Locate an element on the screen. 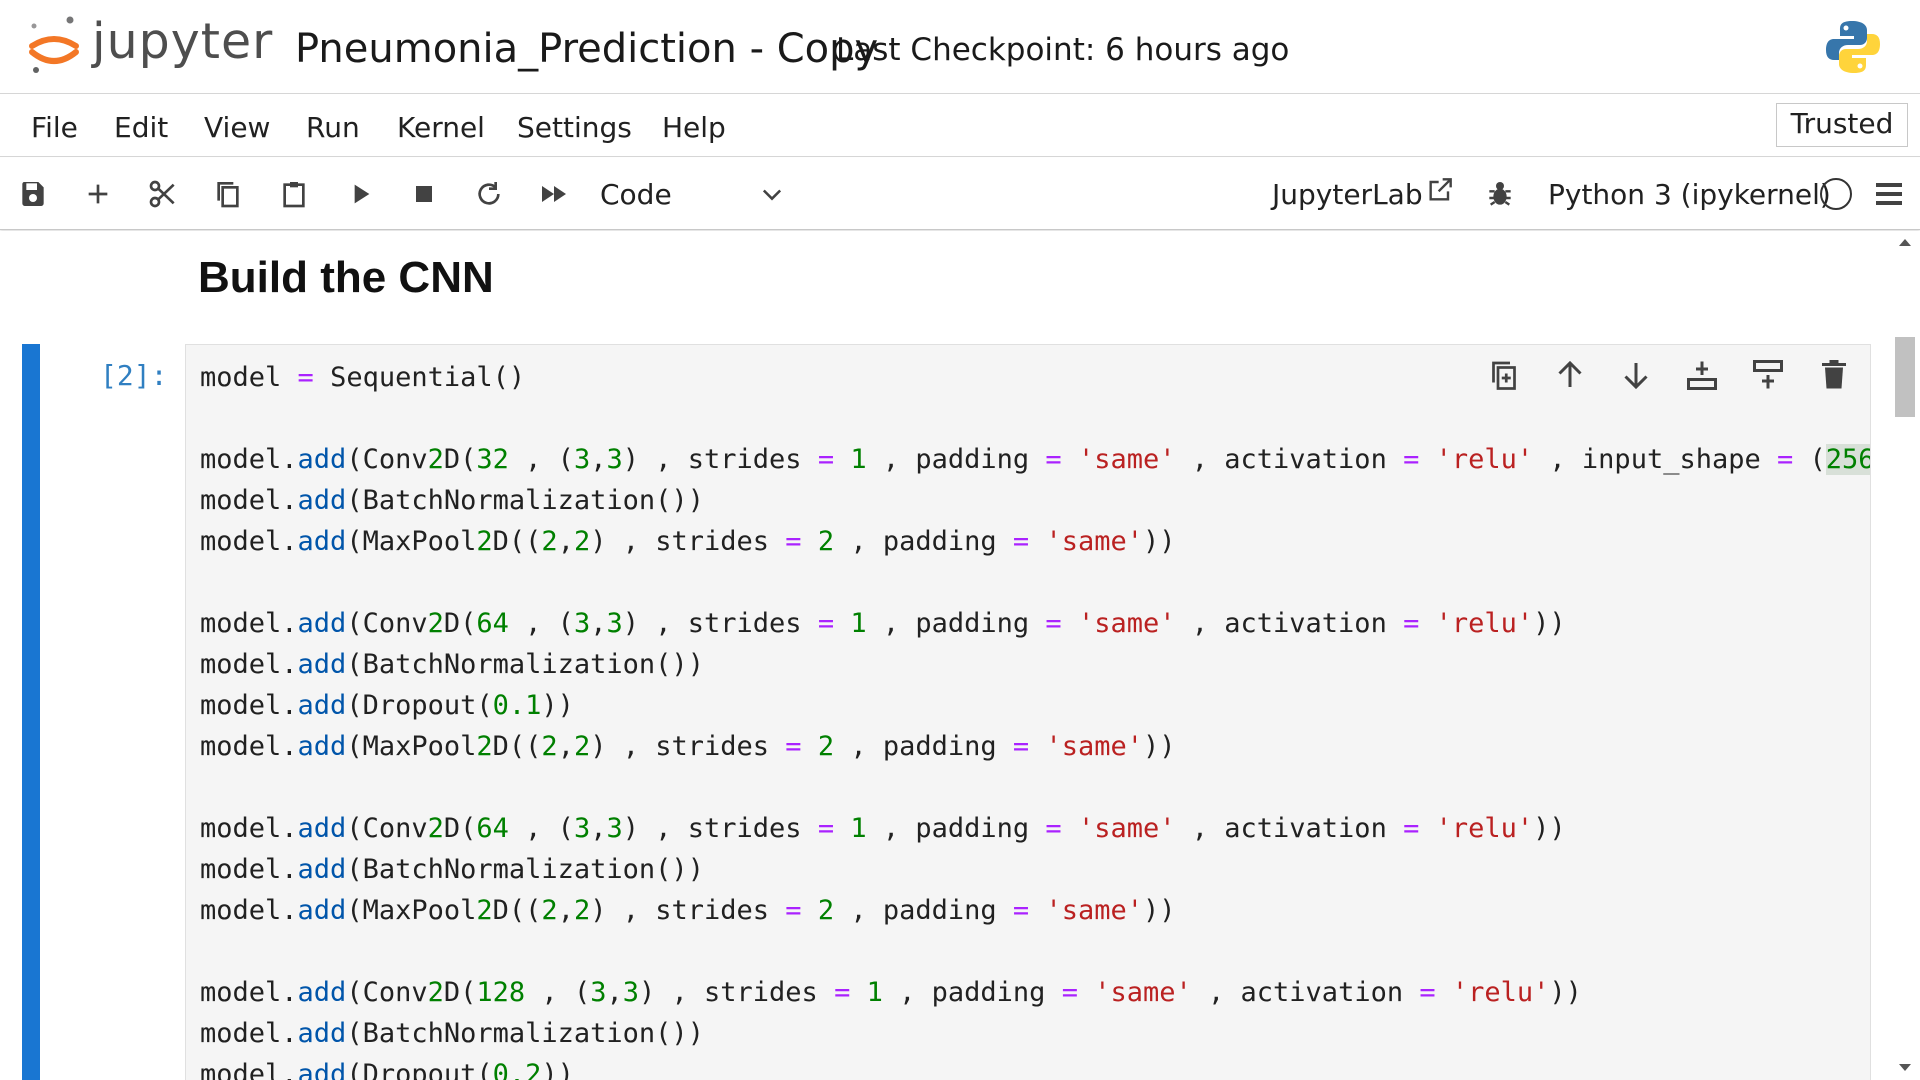  jupyter-wordmark: jupyter is located at coordinates (182, 41).